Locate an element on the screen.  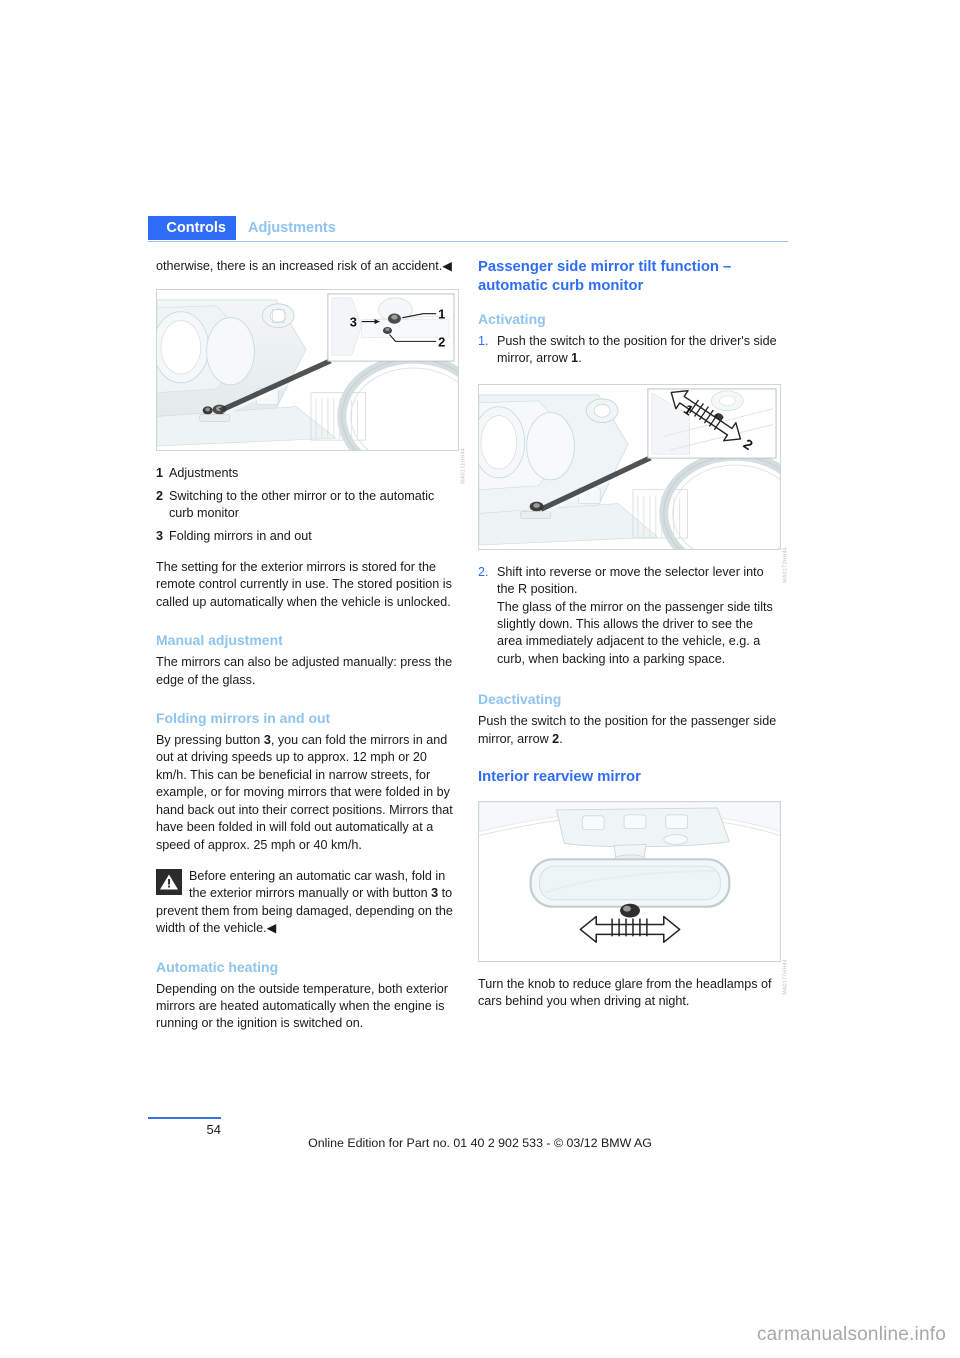
svg-text: 3 is located at coordinates (353, 322).